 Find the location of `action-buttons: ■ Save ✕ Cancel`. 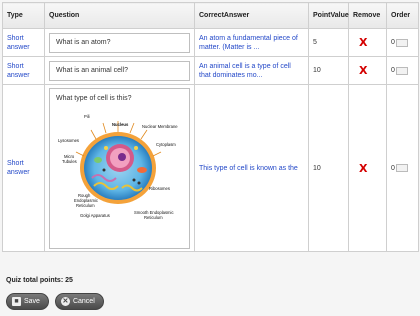

action-buttons: ■ Save ✕ Cancel is located at coordinates (55, 301).